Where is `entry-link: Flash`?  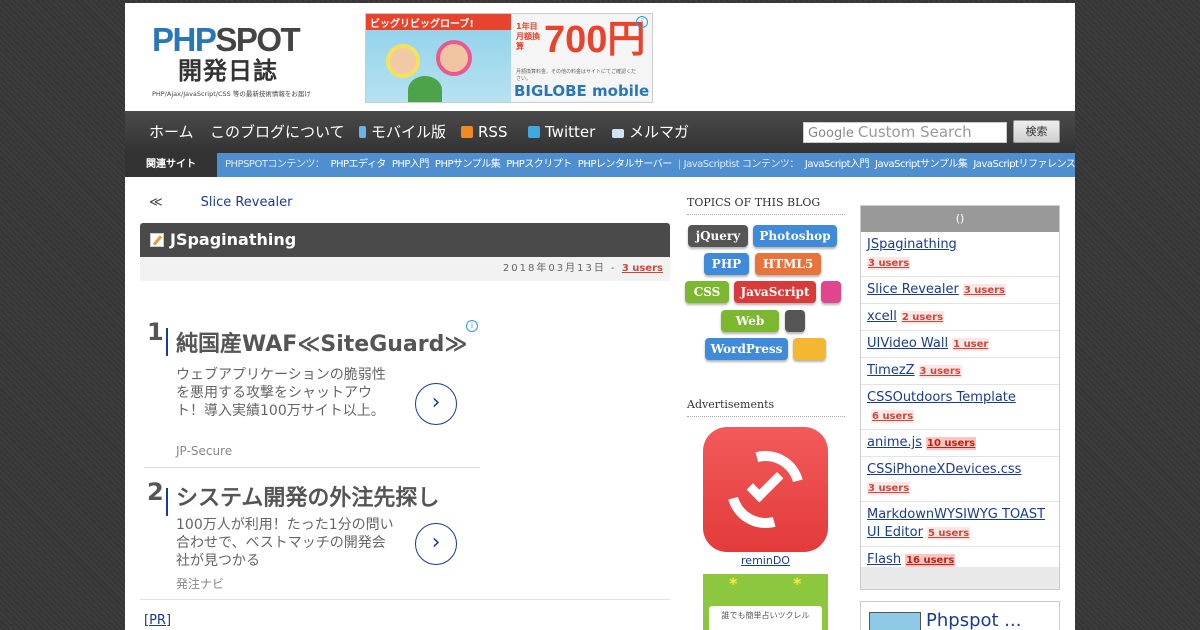 entry-link: Flash is located at coordinates (884, 559).